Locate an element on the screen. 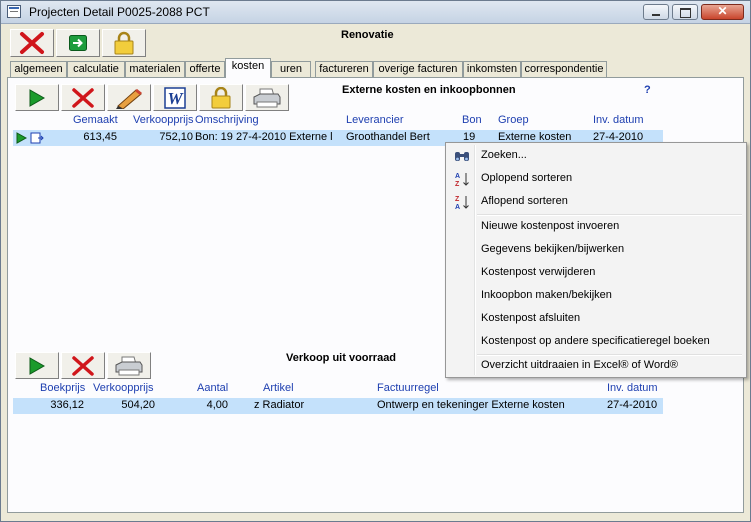 This screenshot has height=522, width=751. close-window-button: ✕ is located at coordinates (722, 12).